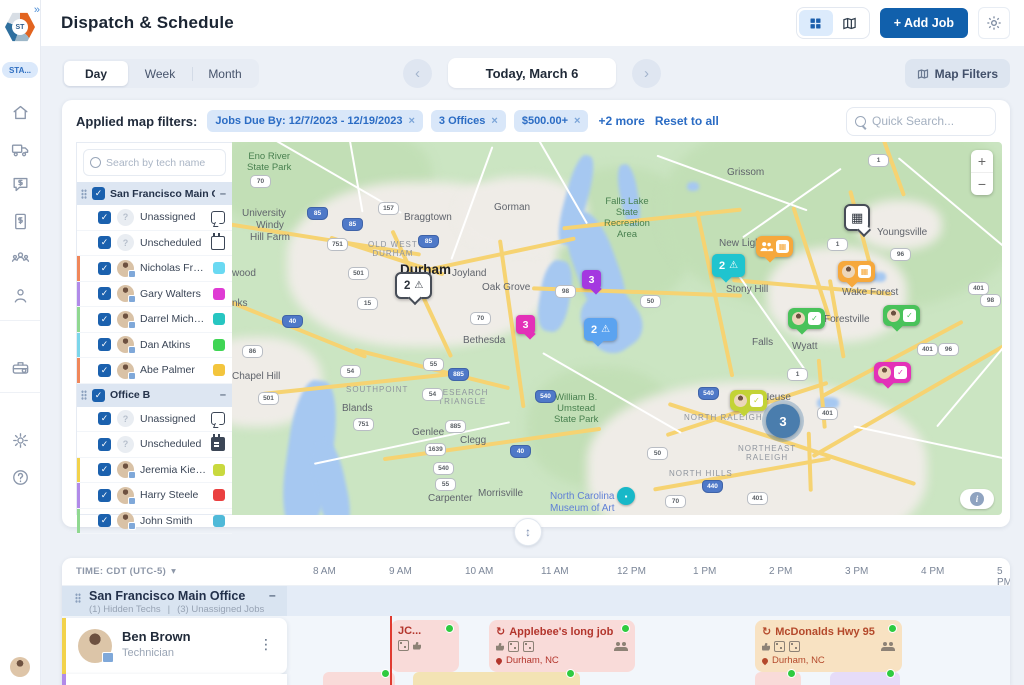 This screenshot has width=1024, height=685. What do you see at coordinates (860, 121) in the screenshot?
I see `search-icon` at bounding box center [860, 121].